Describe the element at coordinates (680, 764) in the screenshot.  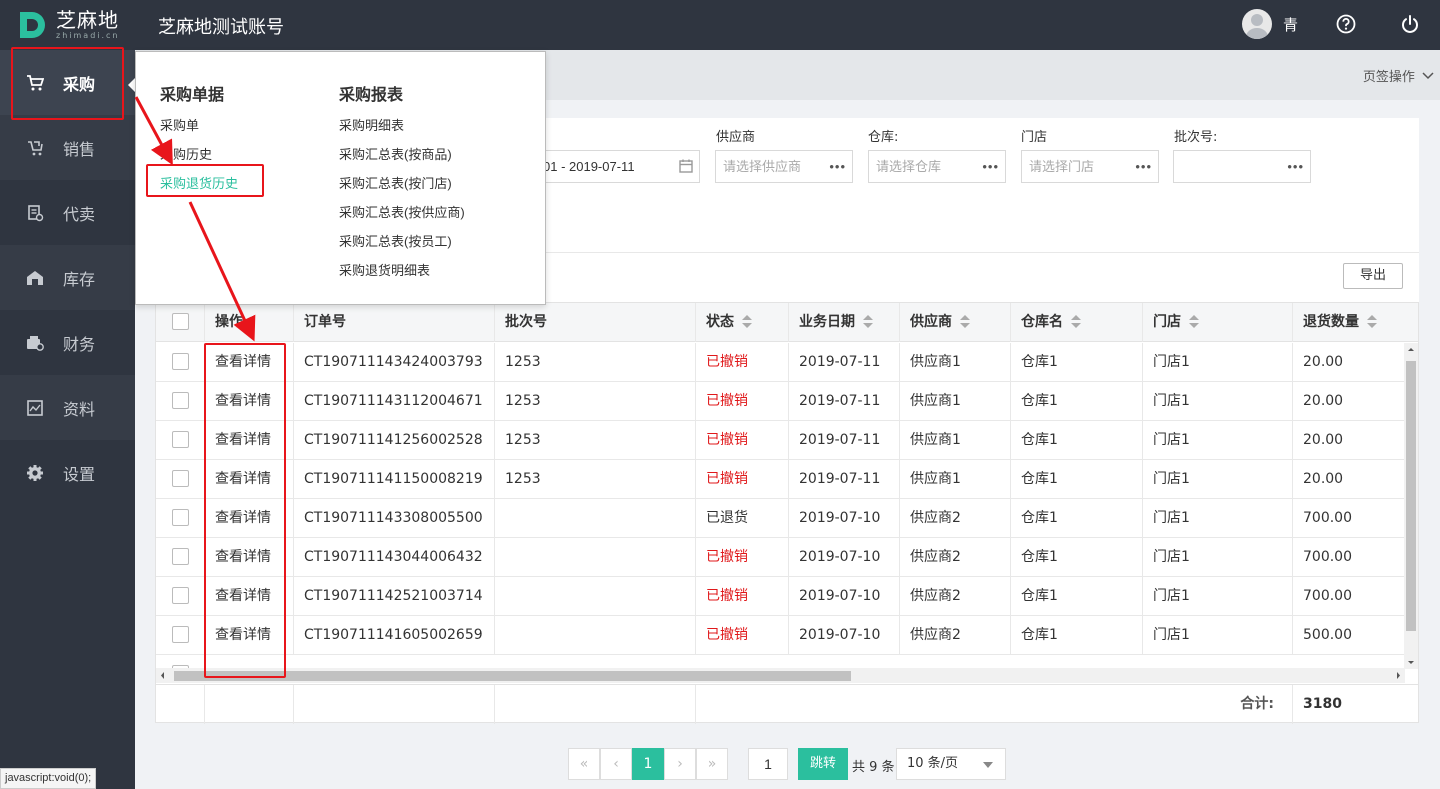
I see `next-page-button: ›` at that location.